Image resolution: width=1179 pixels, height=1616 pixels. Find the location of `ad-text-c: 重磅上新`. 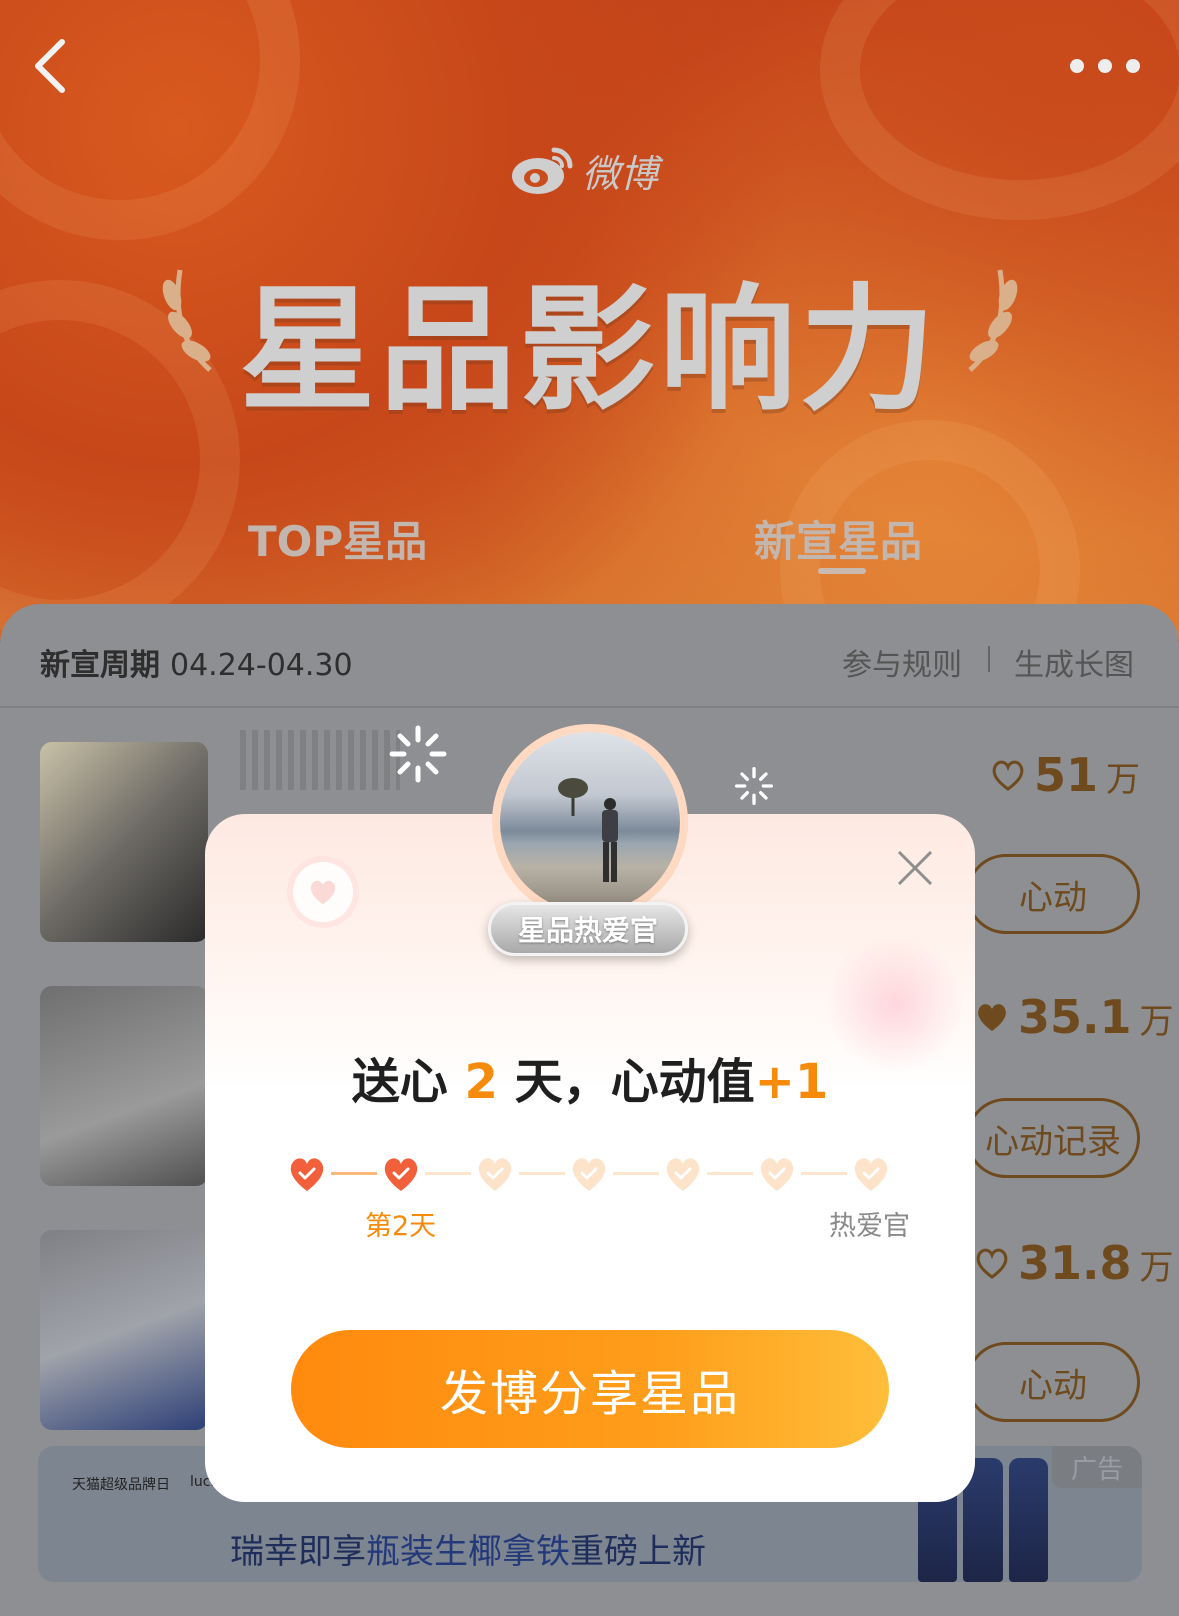

ad-text-c: 重磅上新 is located at coordinates (638, 1552).